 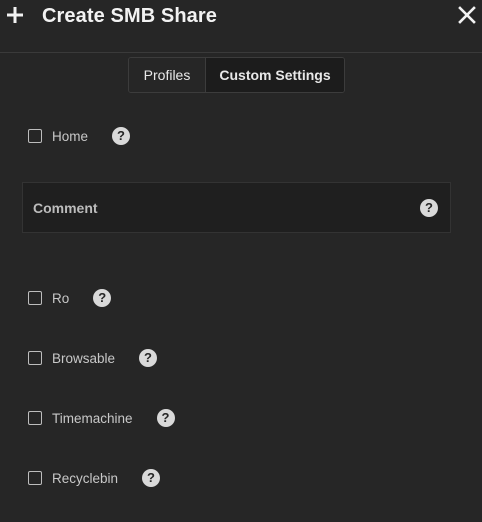 What do you see at coordinates (165, 418) in the screenshot?
I see `timemachine-help-icon: ?` at bounding box center [165, 418].